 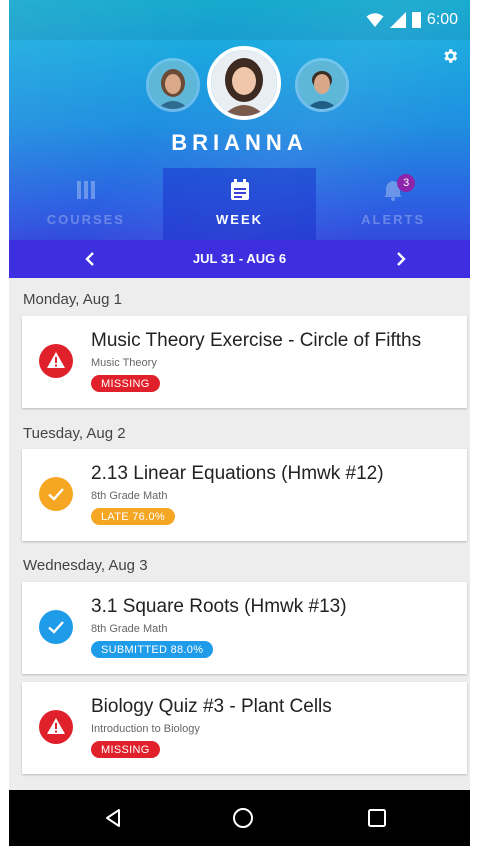 I want to click on course-name: Music Theory, so click(x=124, y=363).